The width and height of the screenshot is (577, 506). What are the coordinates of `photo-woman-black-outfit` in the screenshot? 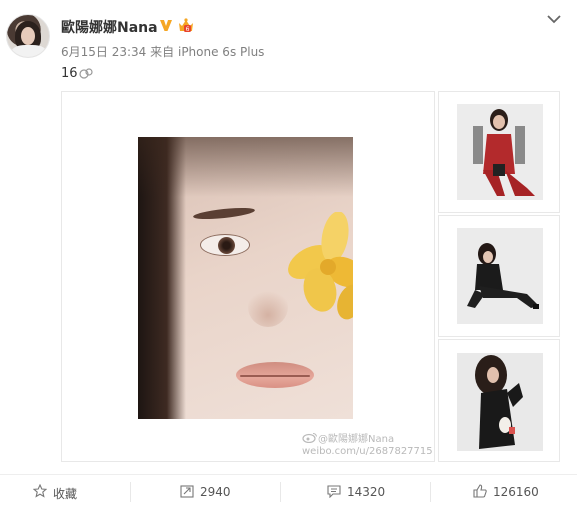 It's located at (500, 276).